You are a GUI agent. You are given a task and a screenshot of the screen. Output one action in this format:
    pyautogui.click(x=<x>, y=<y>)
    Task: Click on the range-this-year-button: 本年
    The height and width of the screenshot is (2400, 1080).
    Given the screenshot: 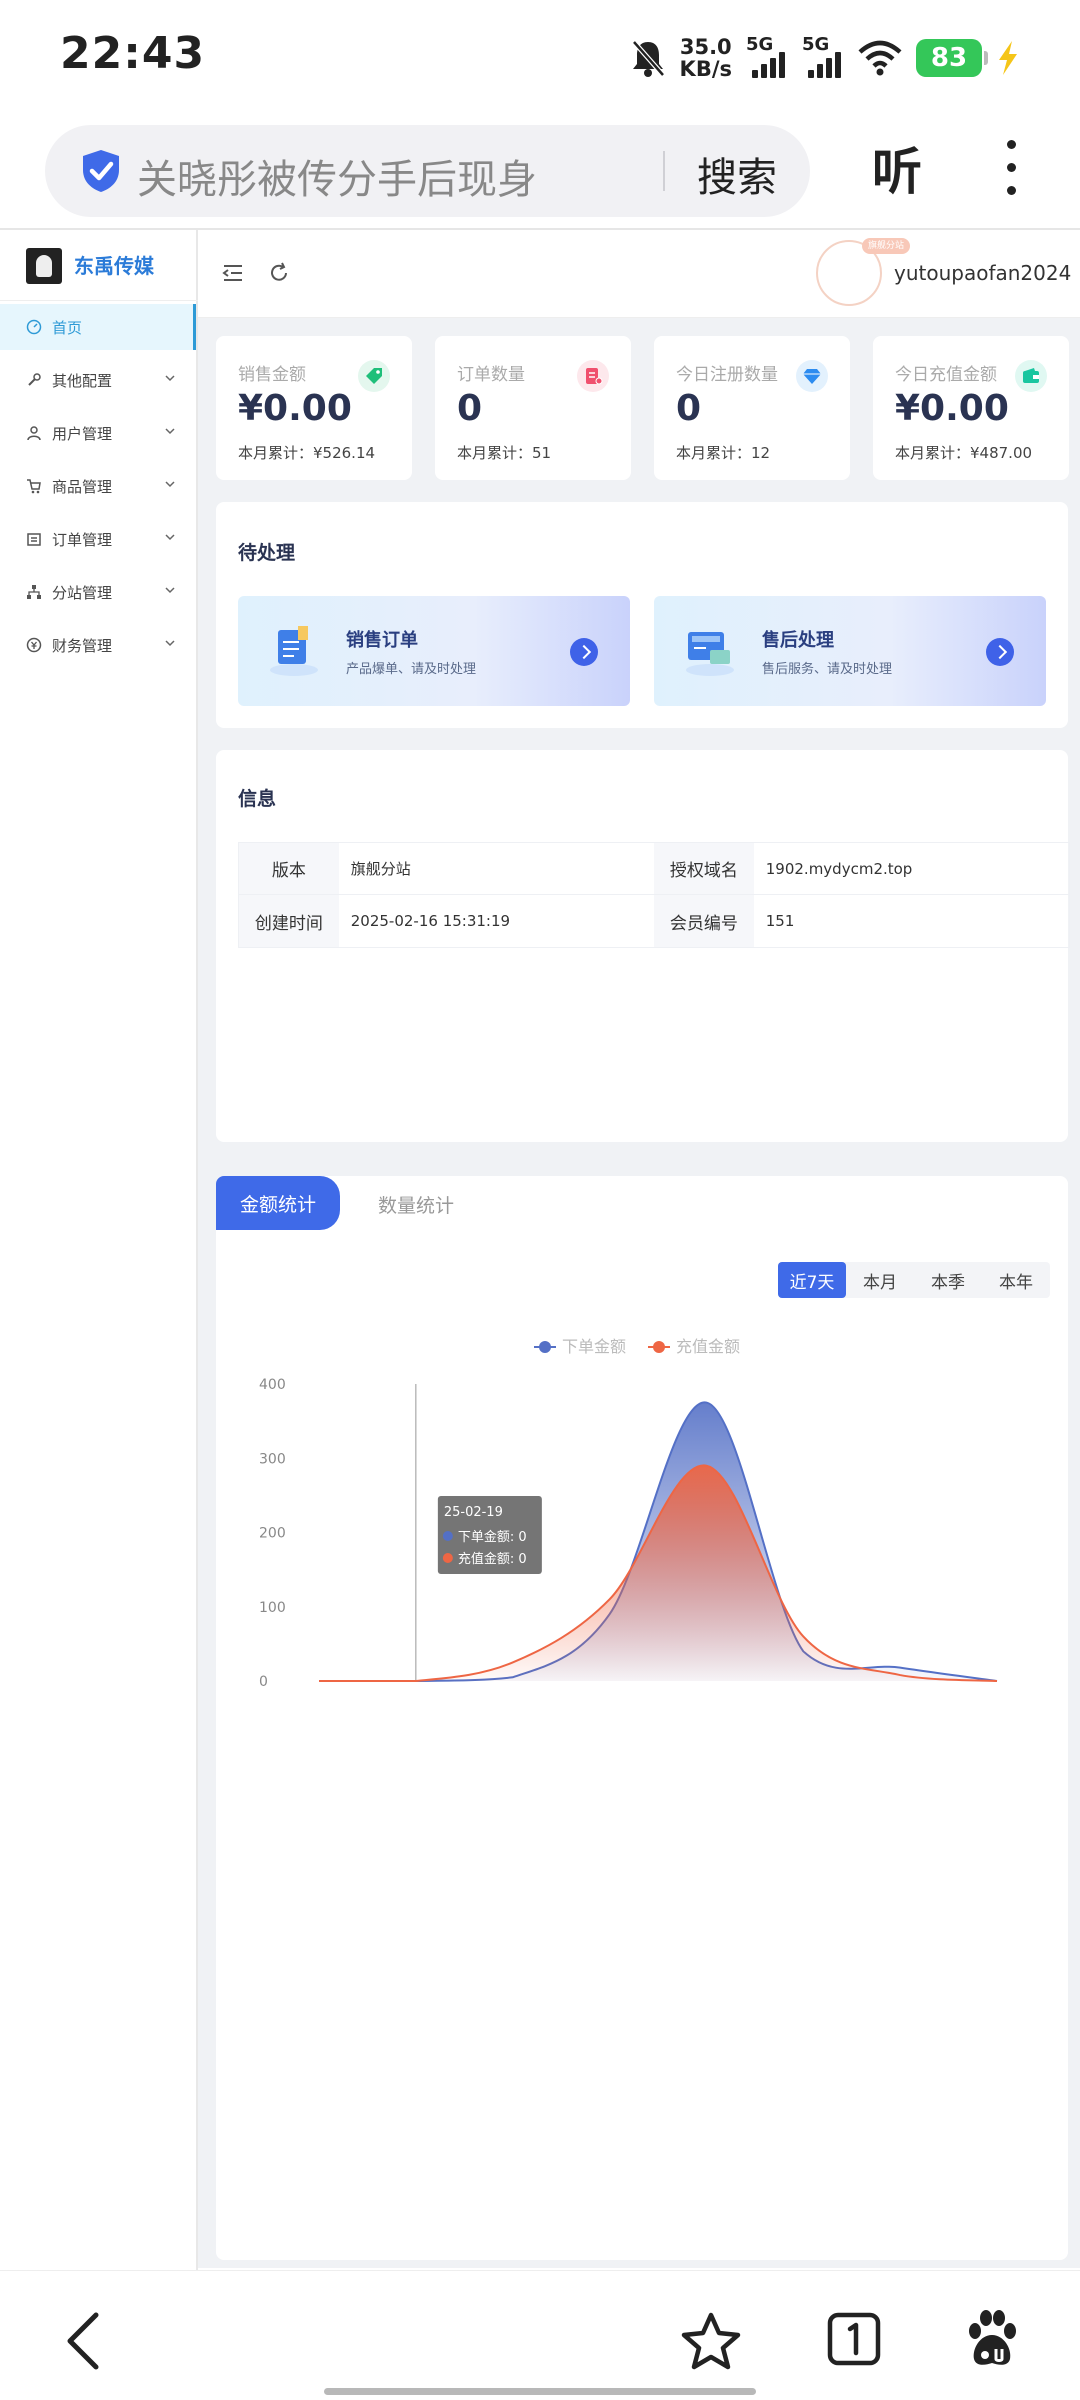 What is the action you would take?
    pyautogui.click(x=1016, y=1280)
    